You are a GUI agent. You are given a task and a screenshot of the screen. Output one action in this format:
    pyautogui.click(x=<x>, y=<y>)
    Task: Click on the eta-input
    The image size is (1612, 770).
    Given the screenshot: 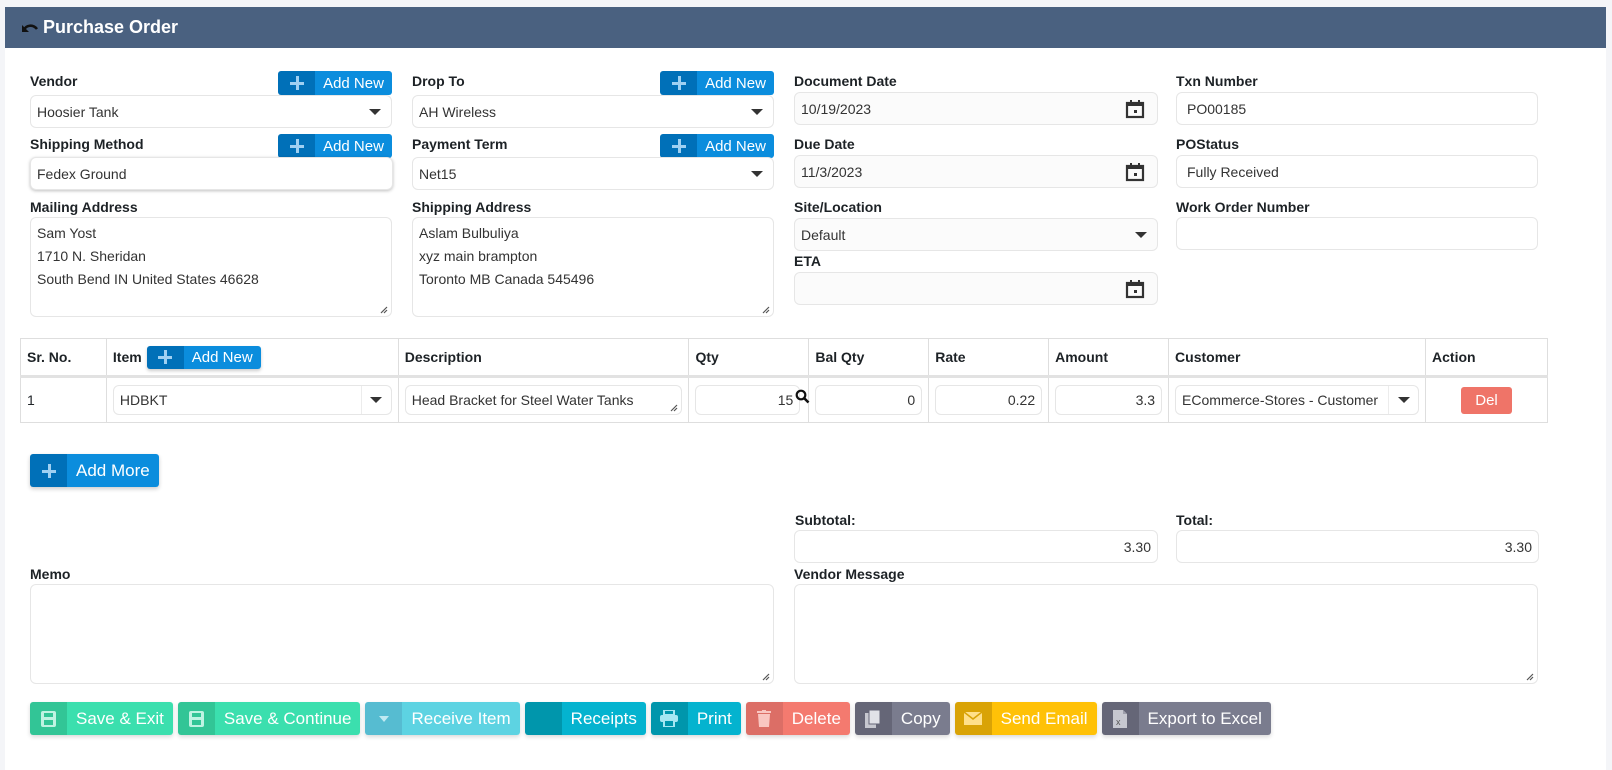 What is the action you would take?
    pyautogui.click(x=976, y=288)
    